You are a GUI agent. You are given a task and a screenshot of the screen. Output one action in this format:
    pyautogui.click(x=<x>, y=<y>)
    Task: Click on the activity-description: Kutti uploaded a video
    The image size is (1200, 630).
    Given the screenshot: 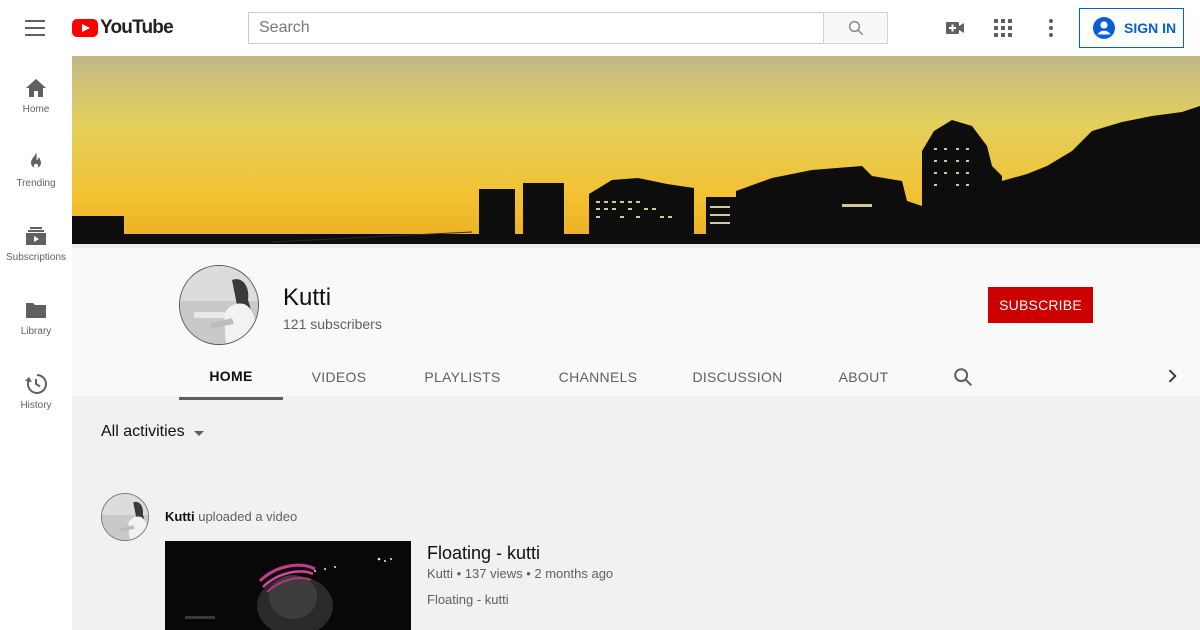 What is the action you would take?
    pyautogui.click(x=231, y=516)
    